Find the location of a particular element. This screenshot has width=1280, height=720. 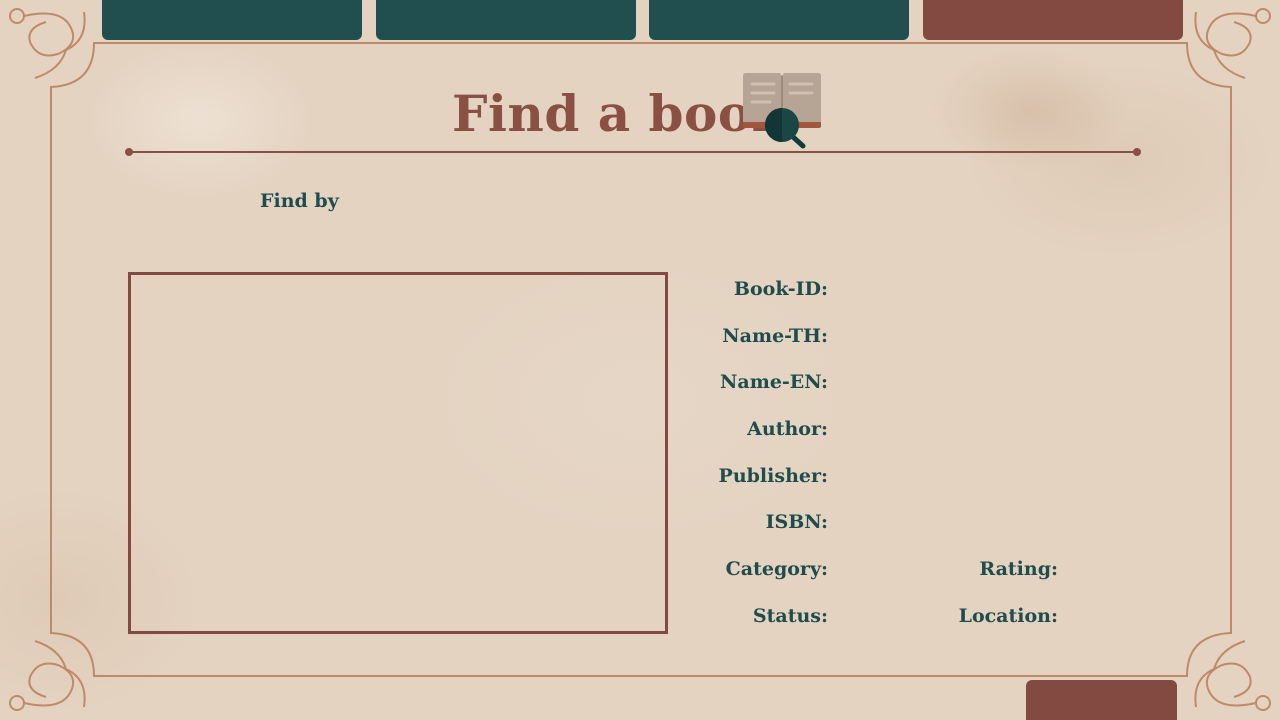

category-label: Category: is located at coordinates (776, 569).